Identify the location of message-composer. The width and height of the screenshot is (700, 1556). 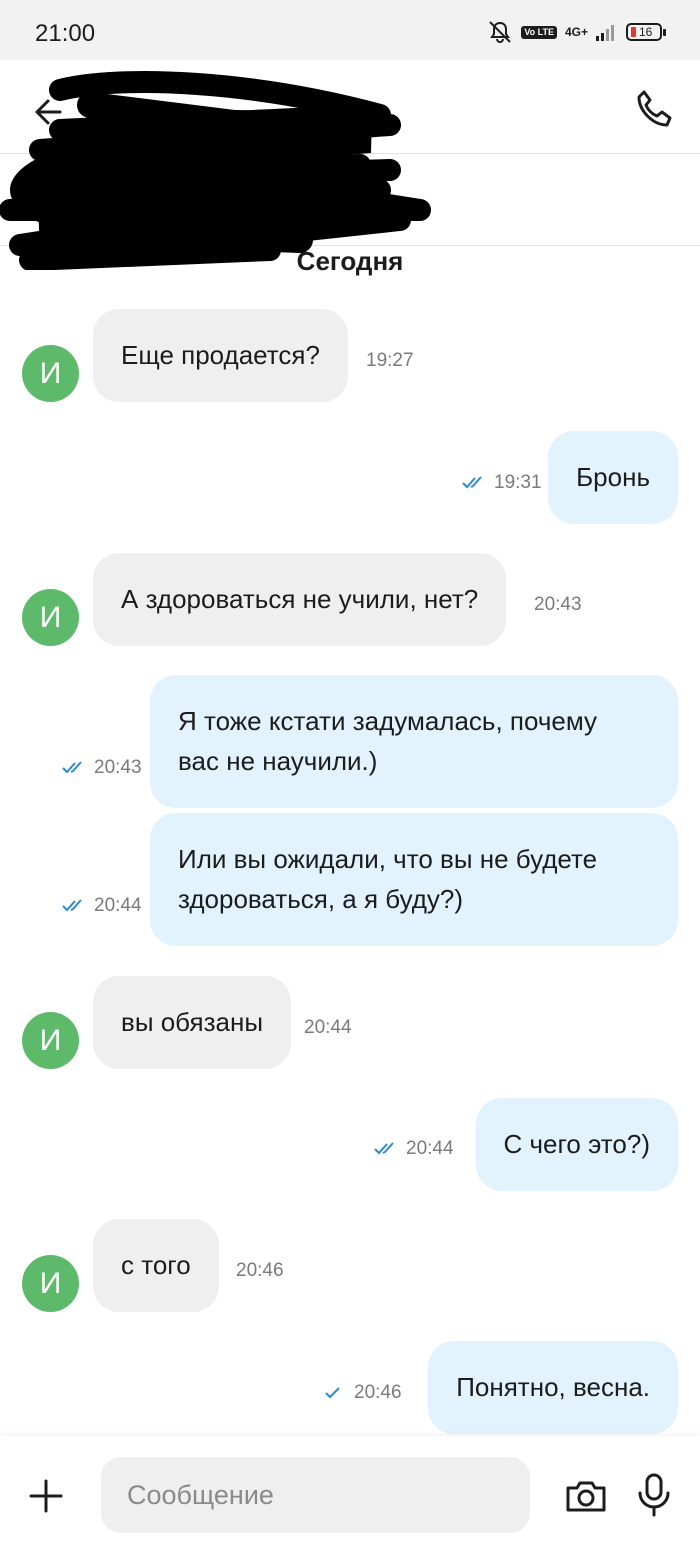
(350, 1496).